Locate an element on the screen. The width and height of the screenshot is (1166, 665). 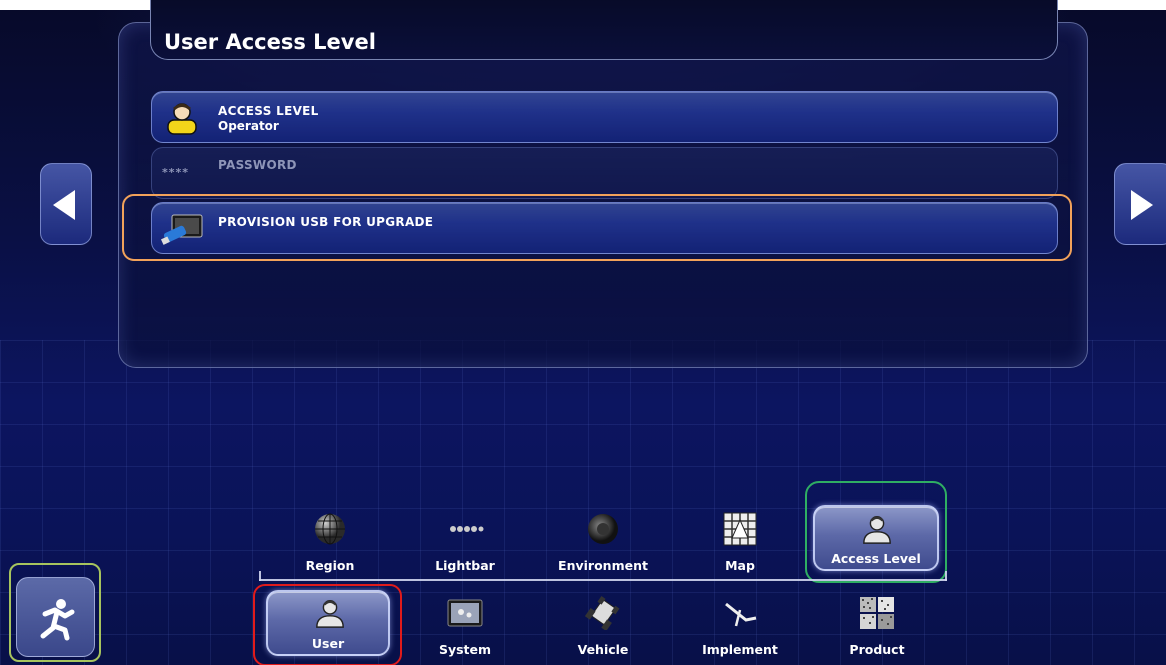
tab-system: System is located at coordinates (465, 626).